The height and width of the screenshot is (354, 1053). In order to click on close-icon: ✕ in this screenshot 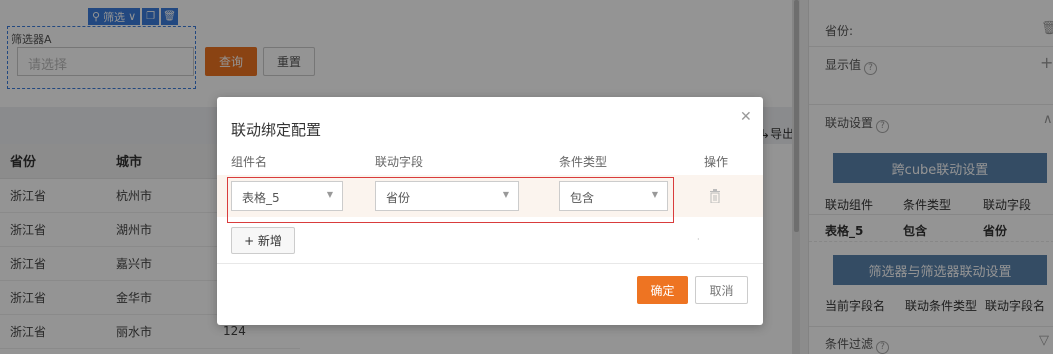, I will do `click(746, 117)`.